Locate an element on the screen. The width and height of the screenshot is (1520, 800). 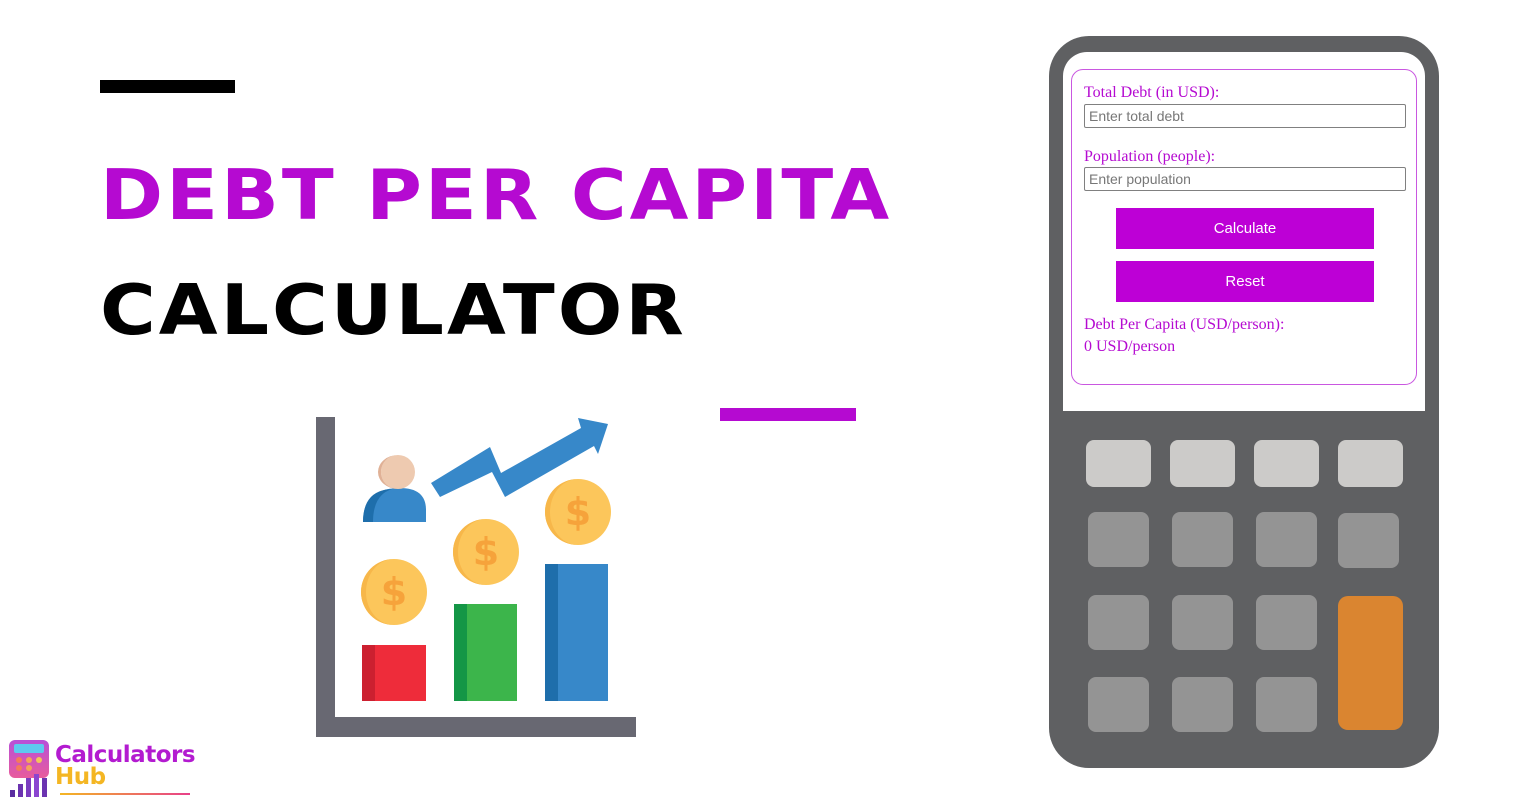
calculate-button: Calculate is located at coordinates (1245, 228).